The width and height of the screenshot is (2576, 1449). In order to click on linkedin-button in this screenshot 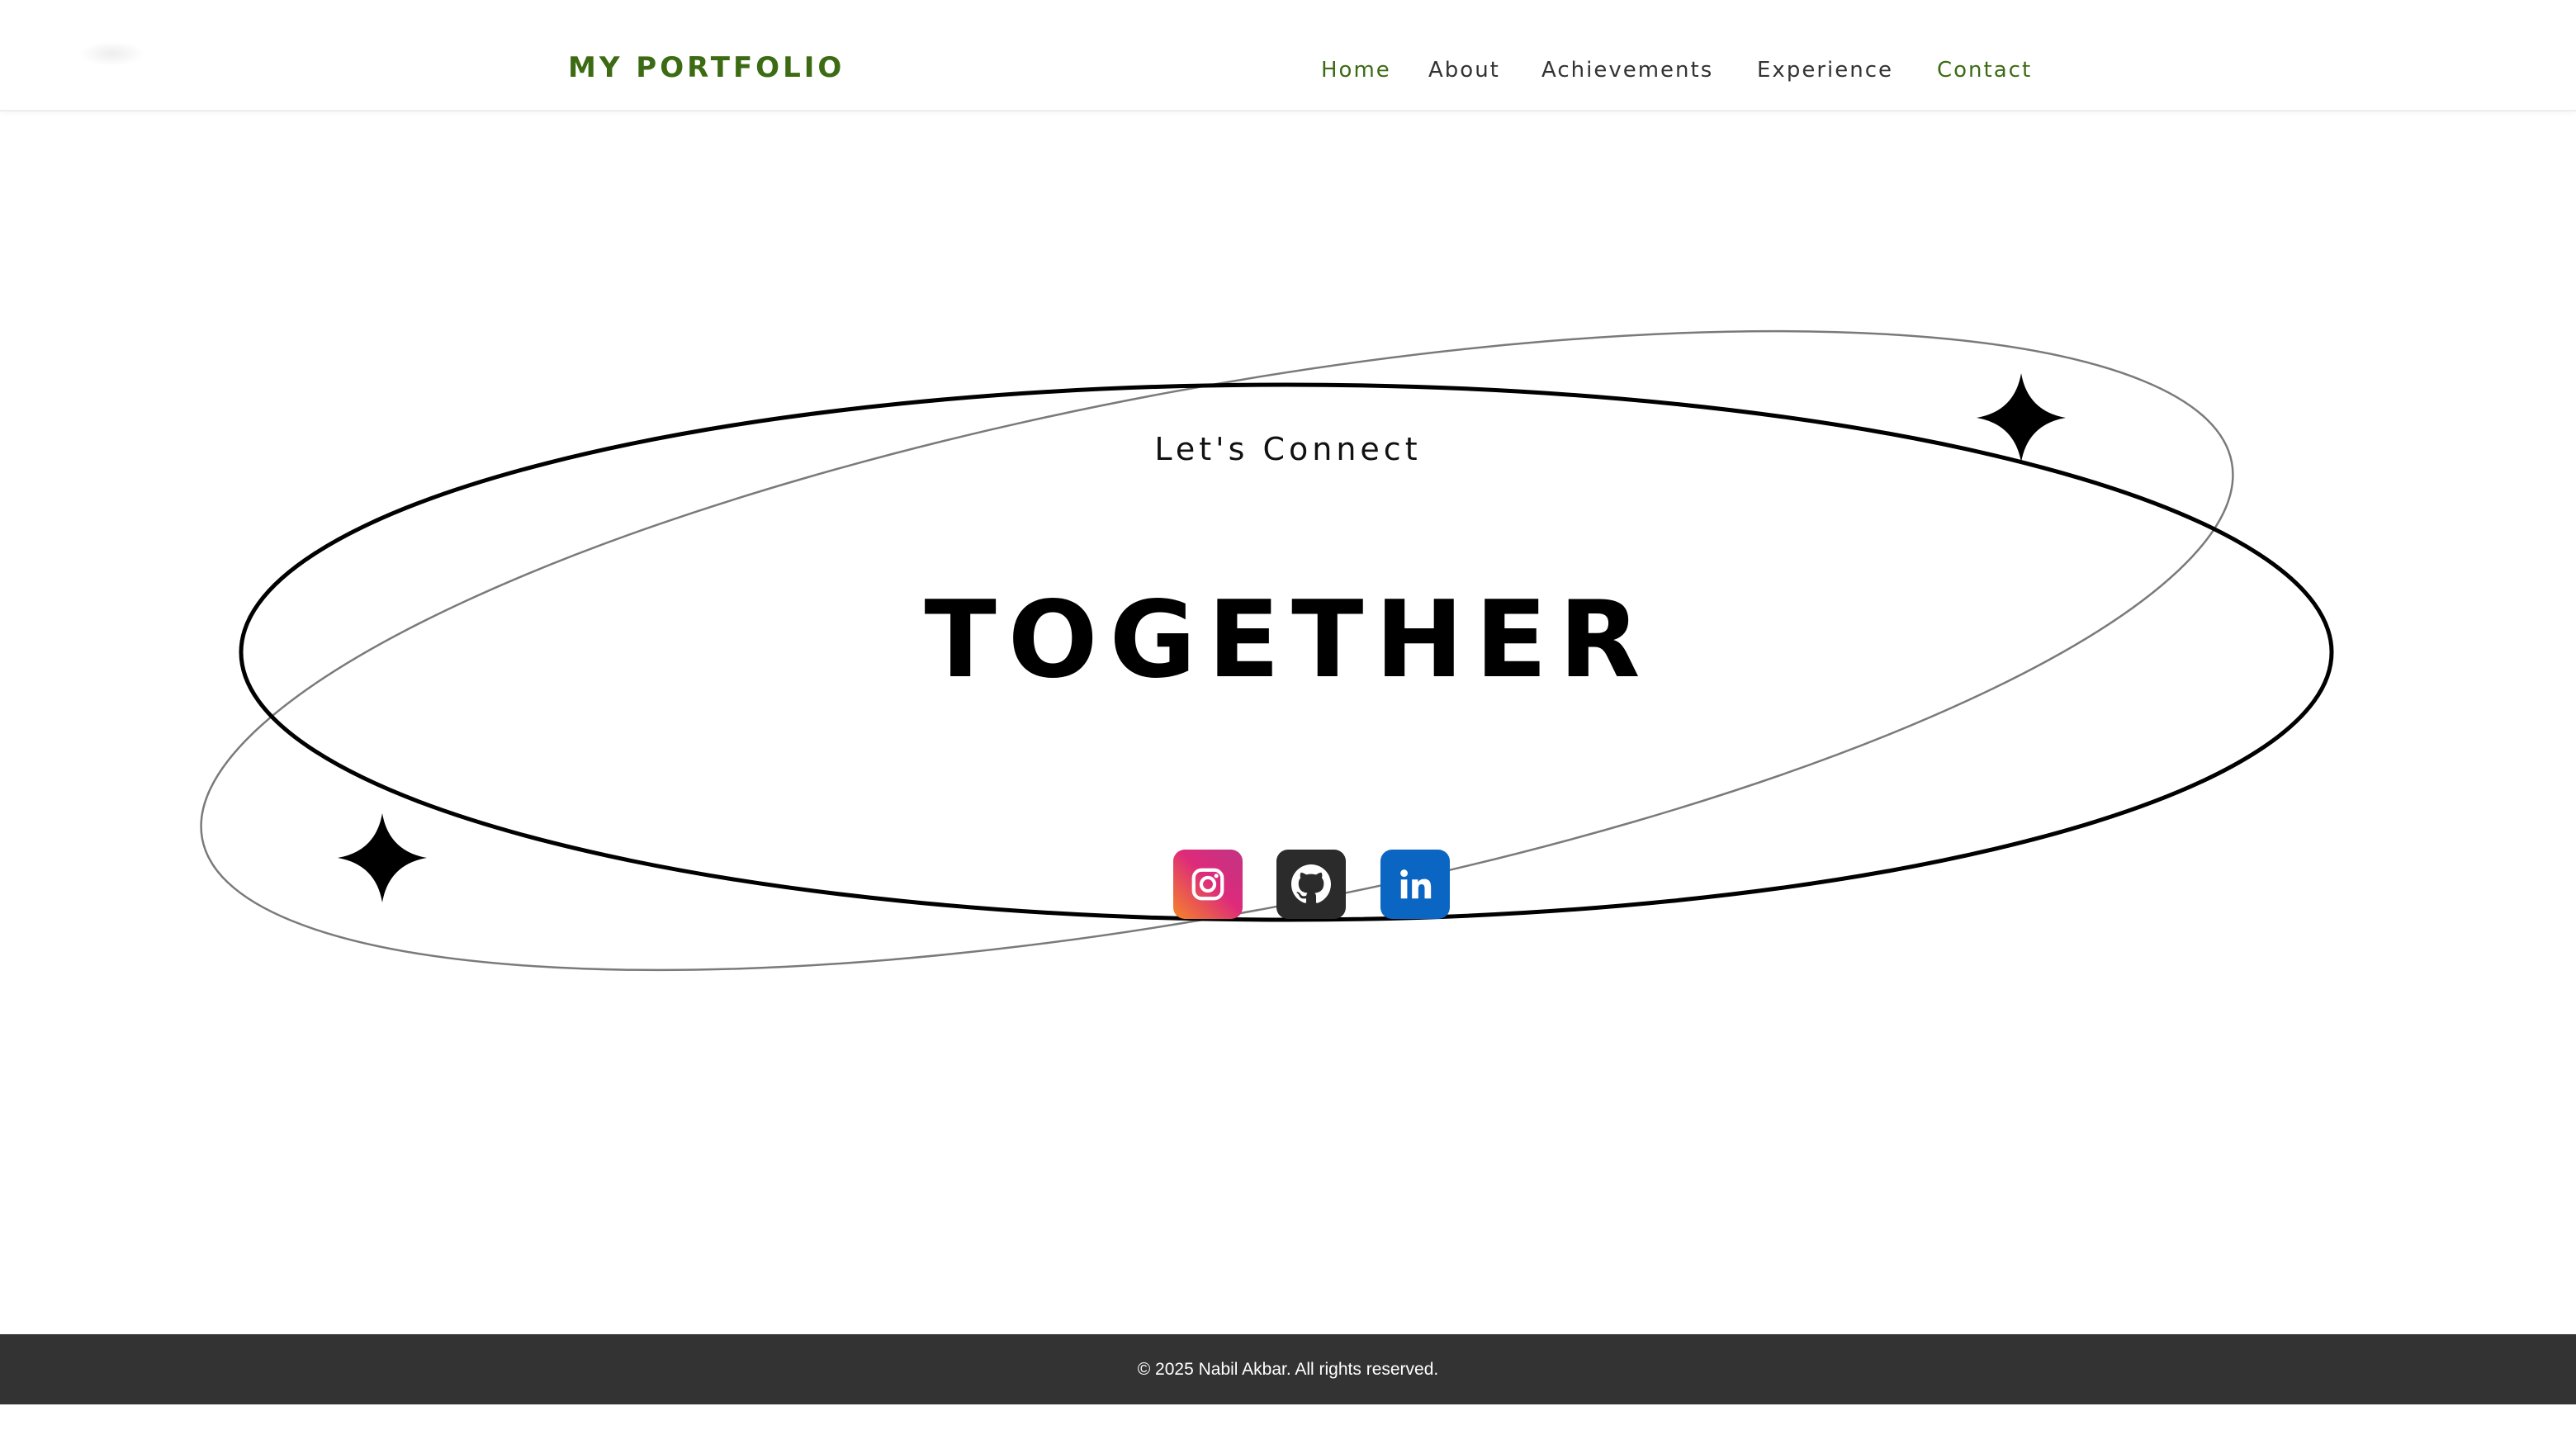, I will do `click(1415, 884)`.